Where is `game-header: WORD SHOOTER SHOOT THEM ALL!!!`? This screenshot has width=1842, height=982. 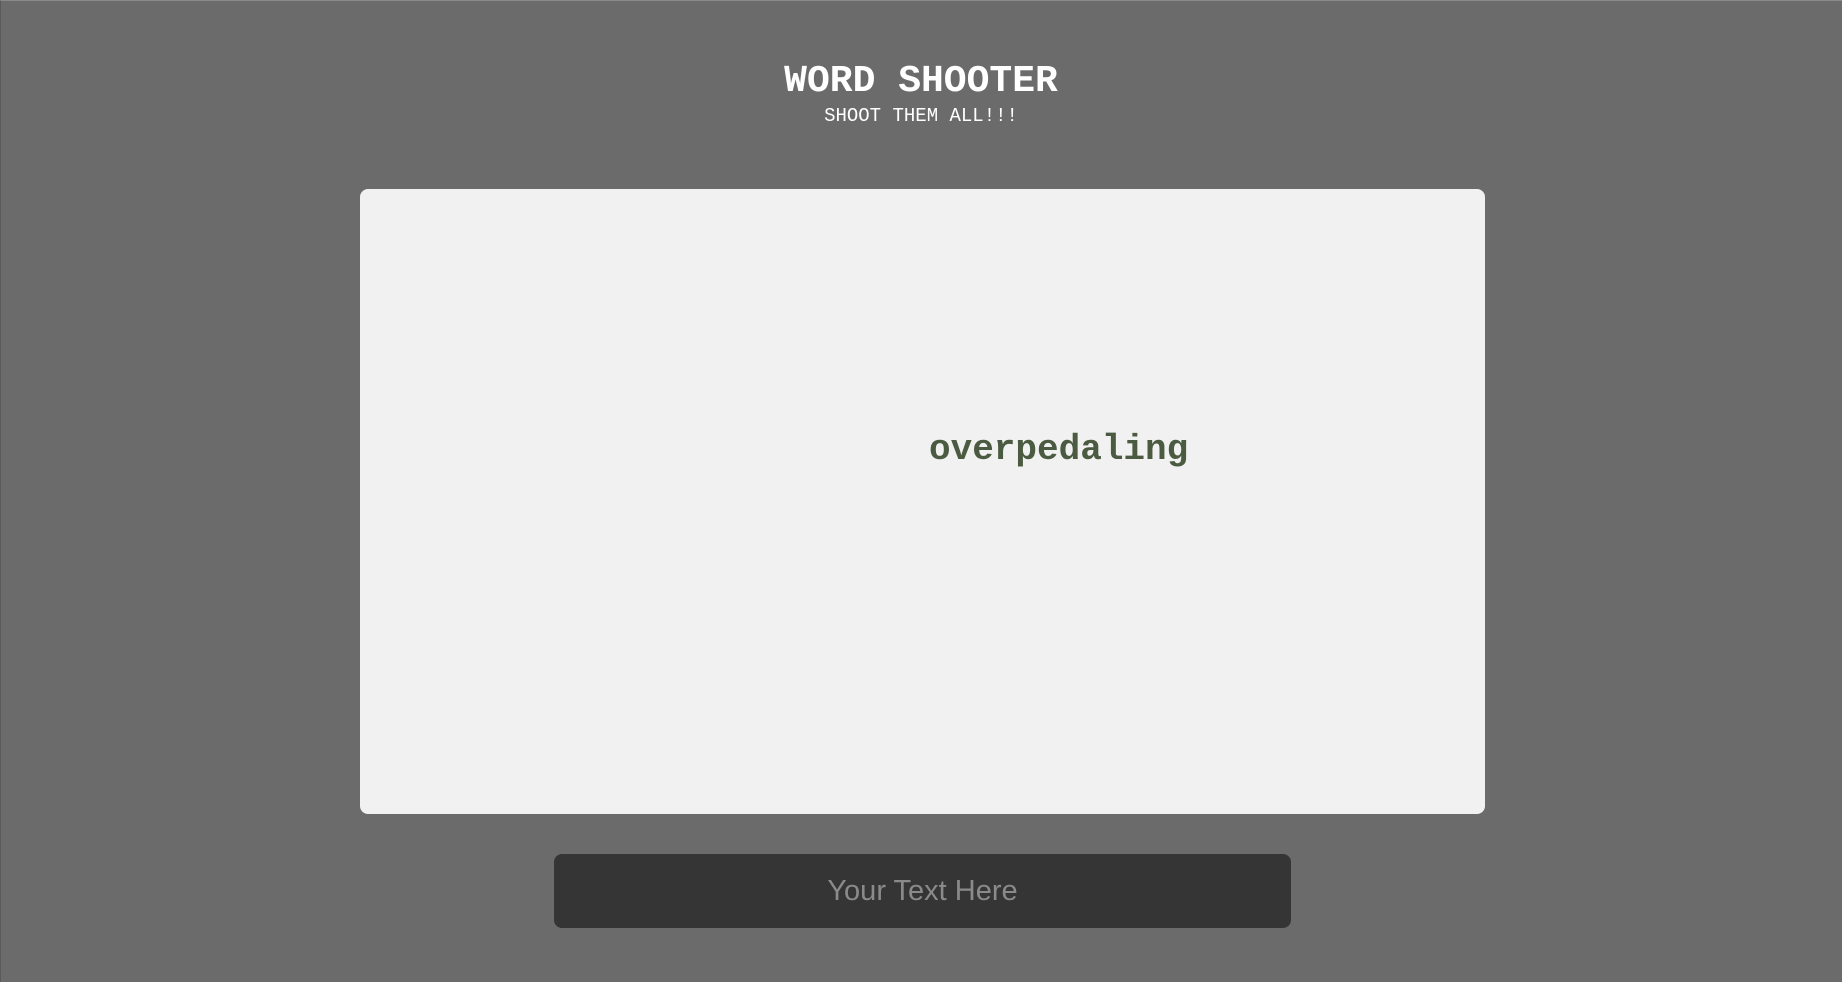
game-header: WORD SHOOTER SHOOT THEM ALL!!! is located at coordinates (921, 93).